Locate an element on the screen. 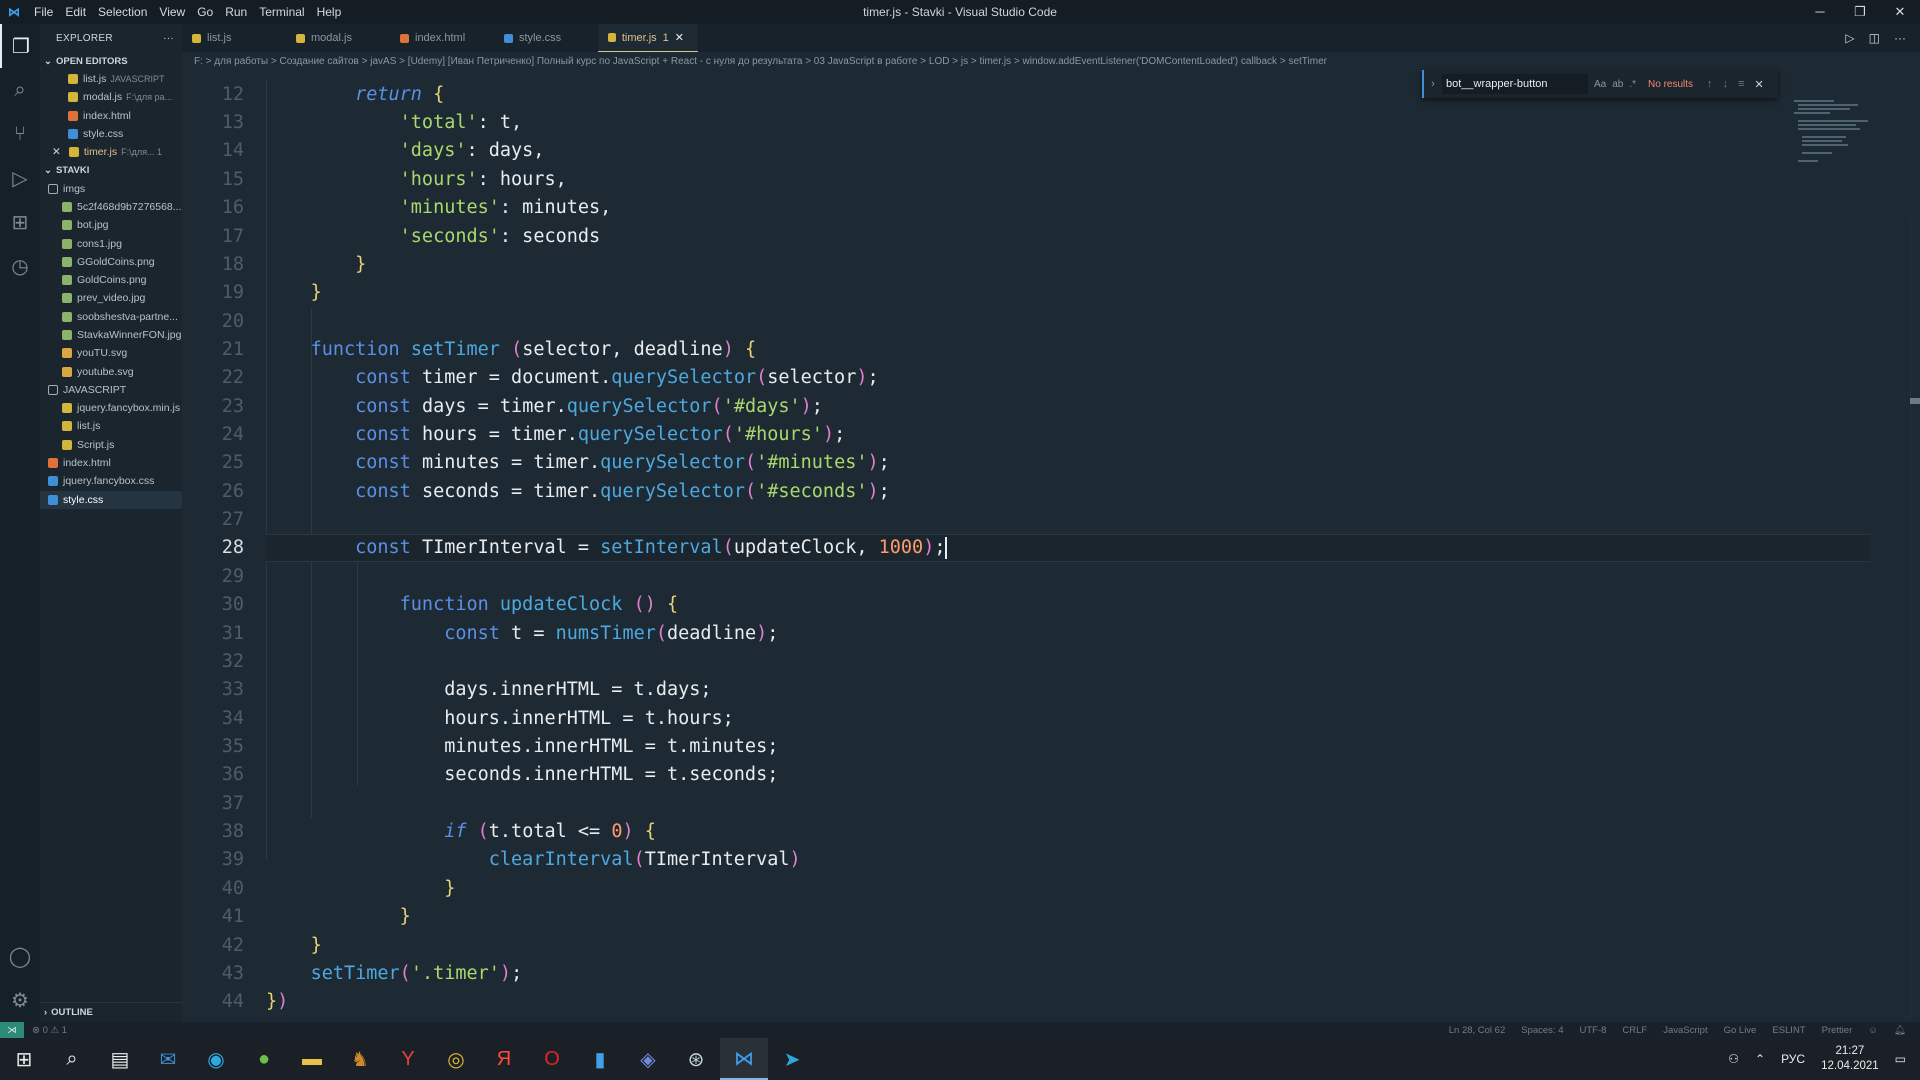 The height and width of the screenshot is (1080, 1920). code-line: 36 seconds.innerHTML = t.seconds; is located at coordinates (982, 775).